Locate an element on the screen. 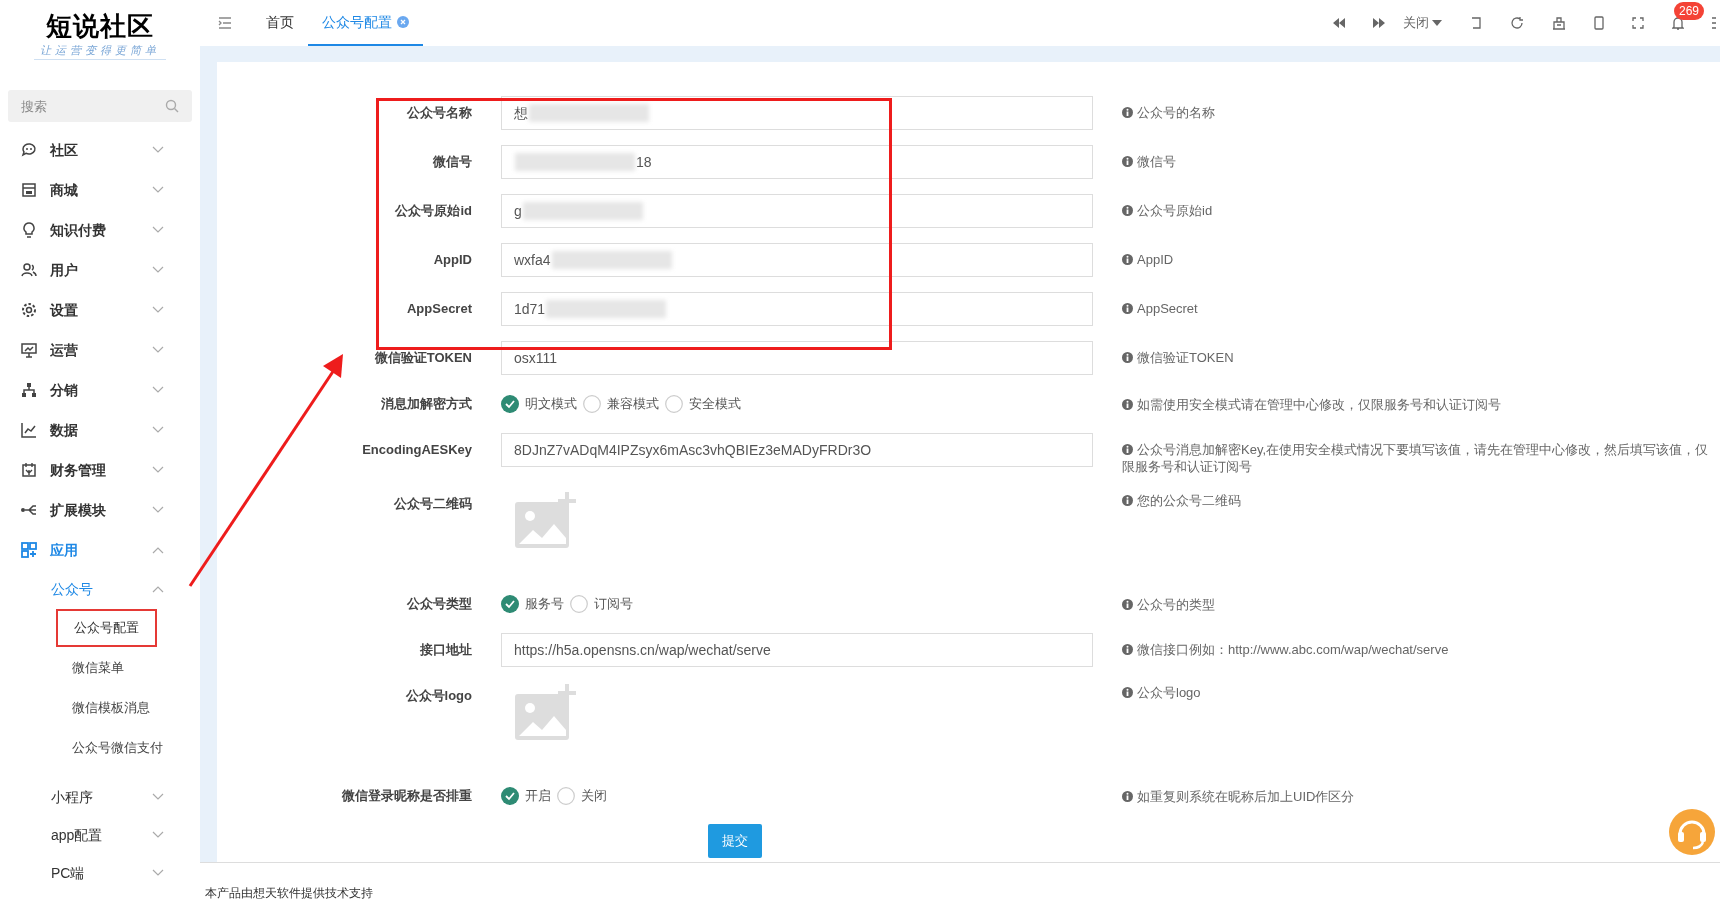  sidebar-item: 商城 is located at coordinates (100, 190).